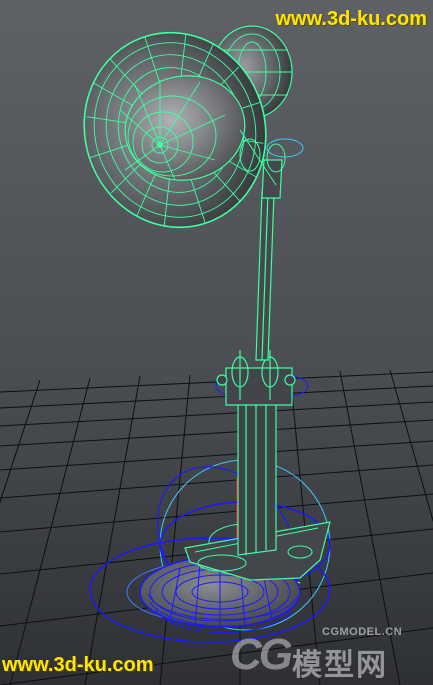 The width and height of the screenshot is (433, 685). Describe the element at coordinates (351, 19) in the screenshot. I see `watermark-top: www.3d-ku.com` at that location.